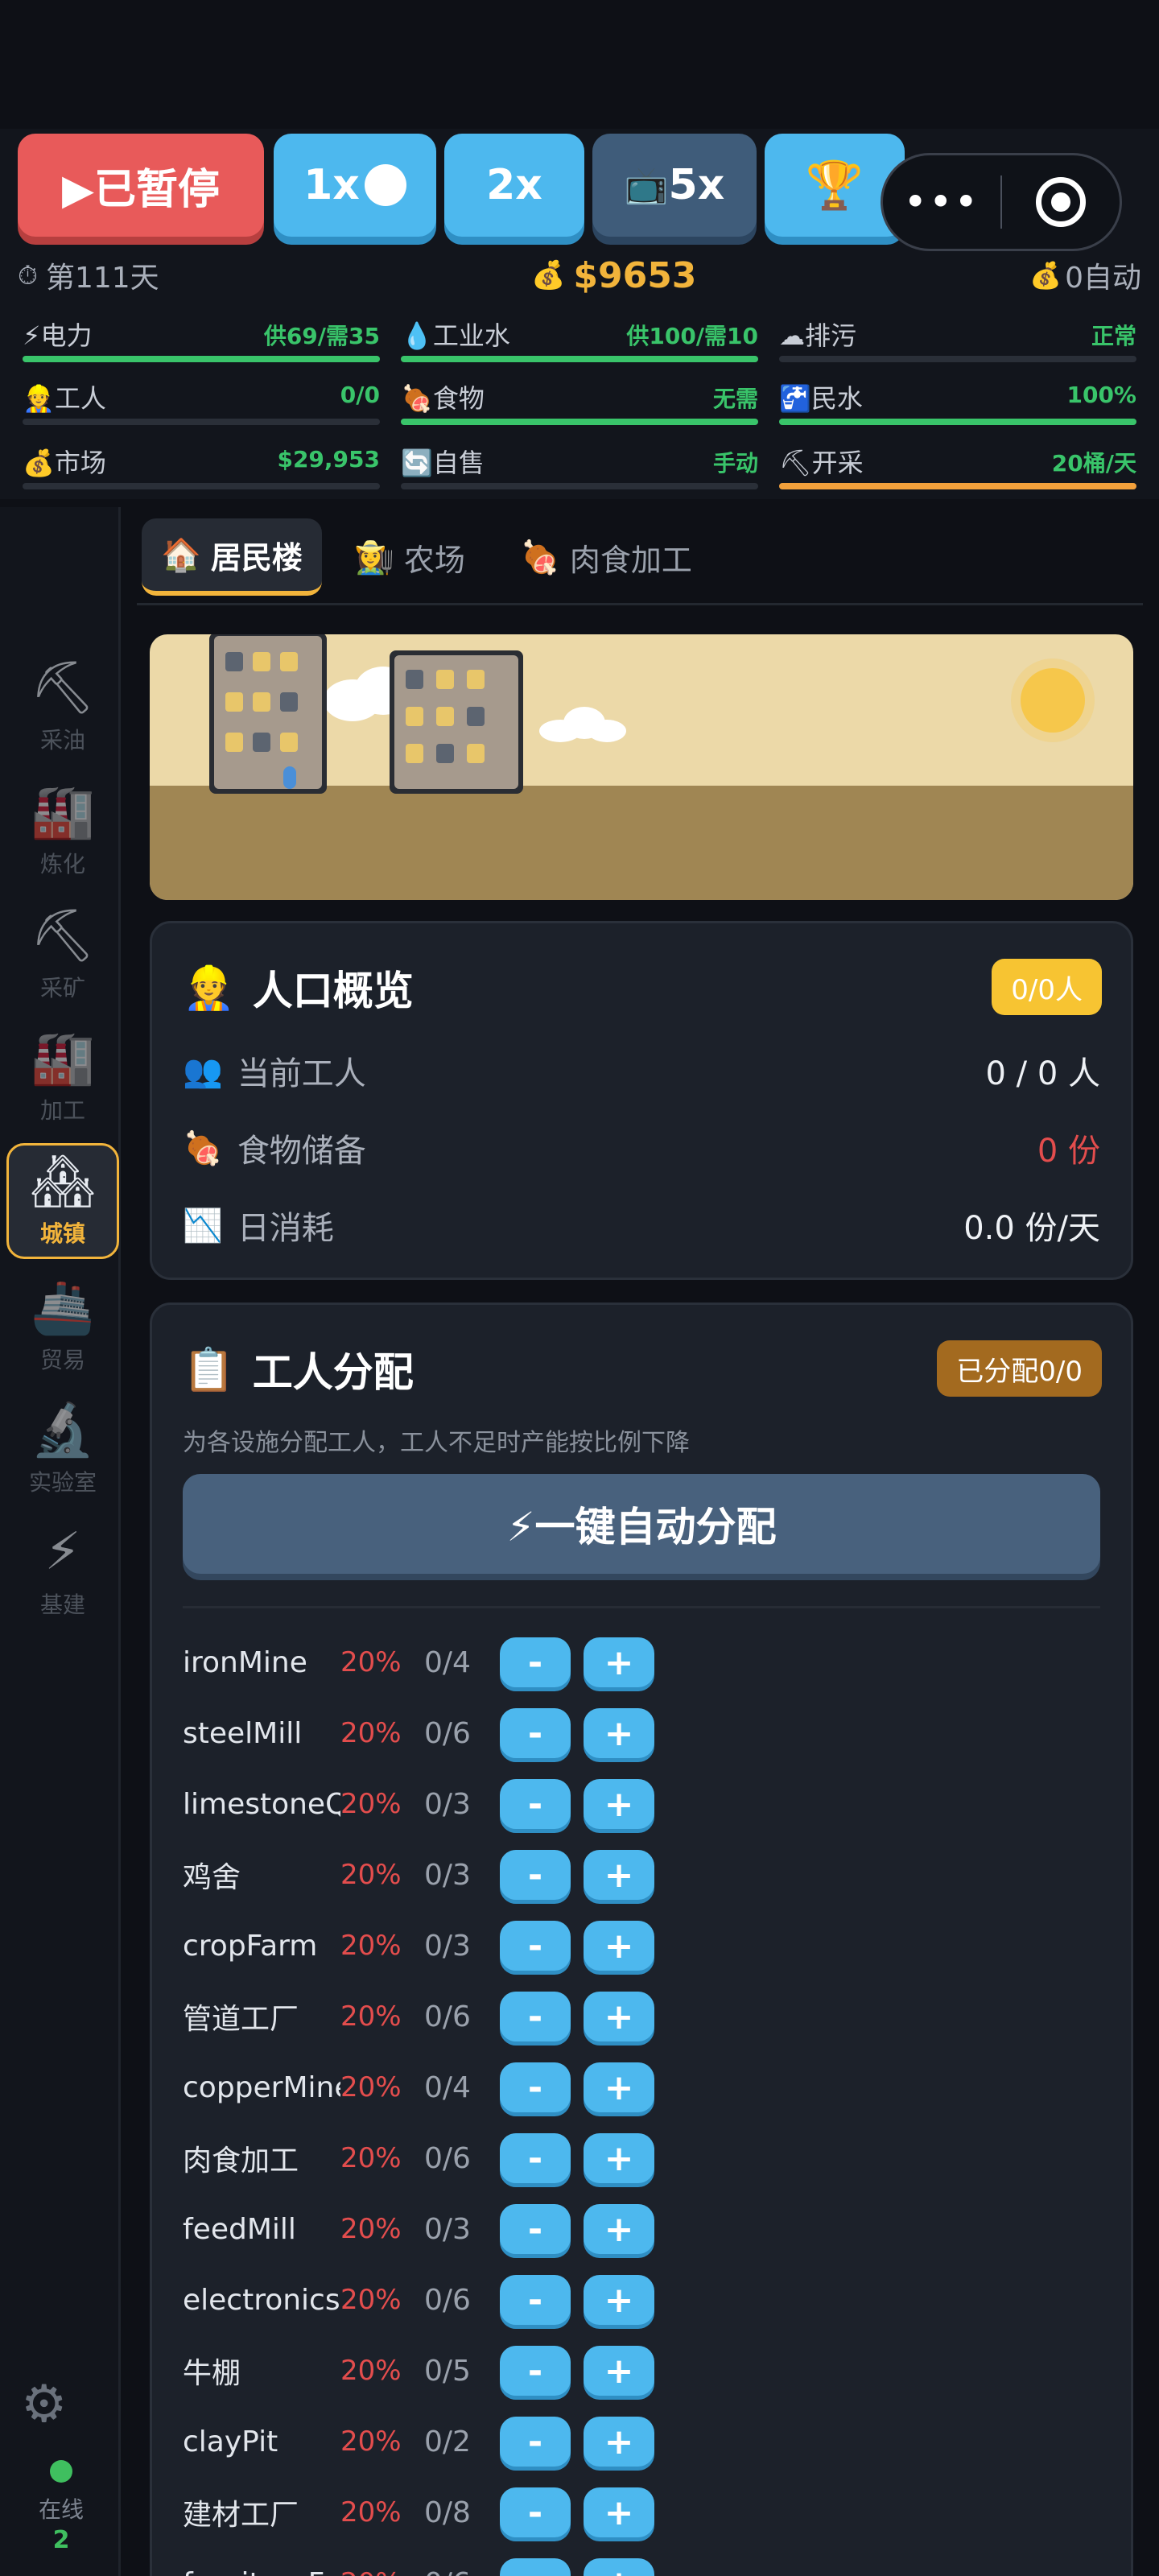 The height and width of the screenshot is (2576, 1159). I want to click on sidebar-item-label: 基建, so click(62, 1604).